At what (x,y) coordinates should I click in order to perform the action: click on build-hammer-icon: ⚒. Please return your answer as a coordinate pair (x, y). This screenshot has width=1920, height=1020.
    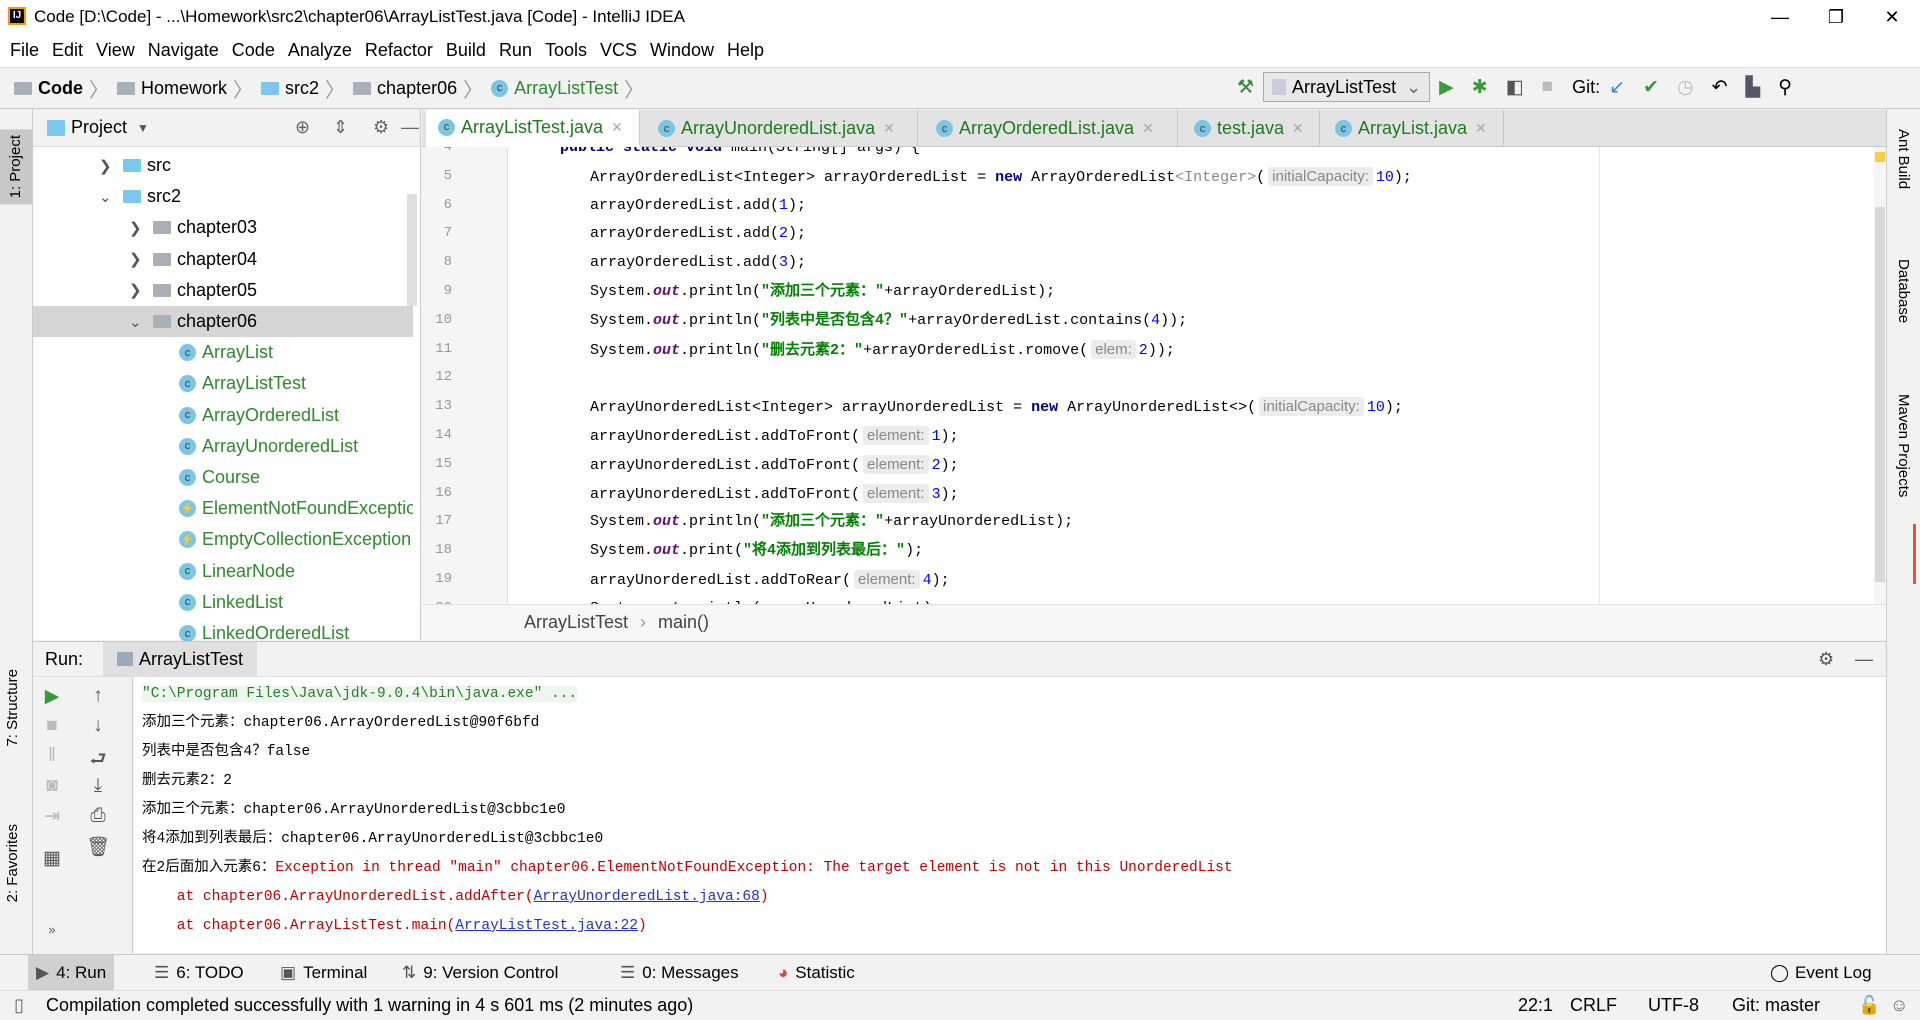
    Looking at the image, I should click on (1245, 87).